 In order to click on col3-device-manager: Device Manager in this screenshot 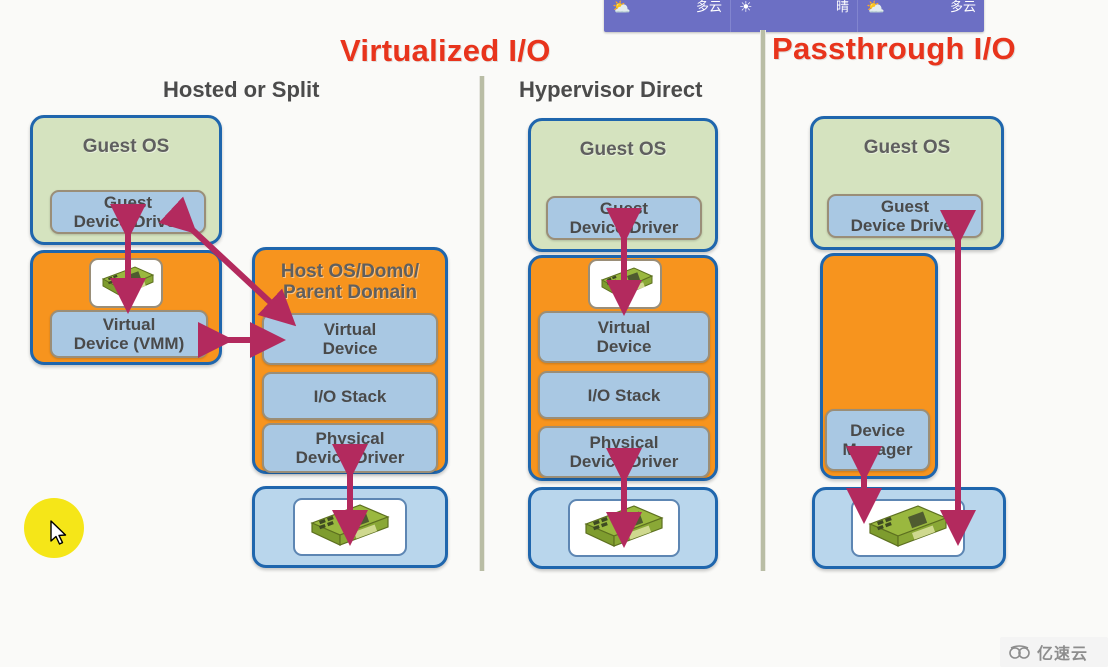, I will do `click(877, 440)`.